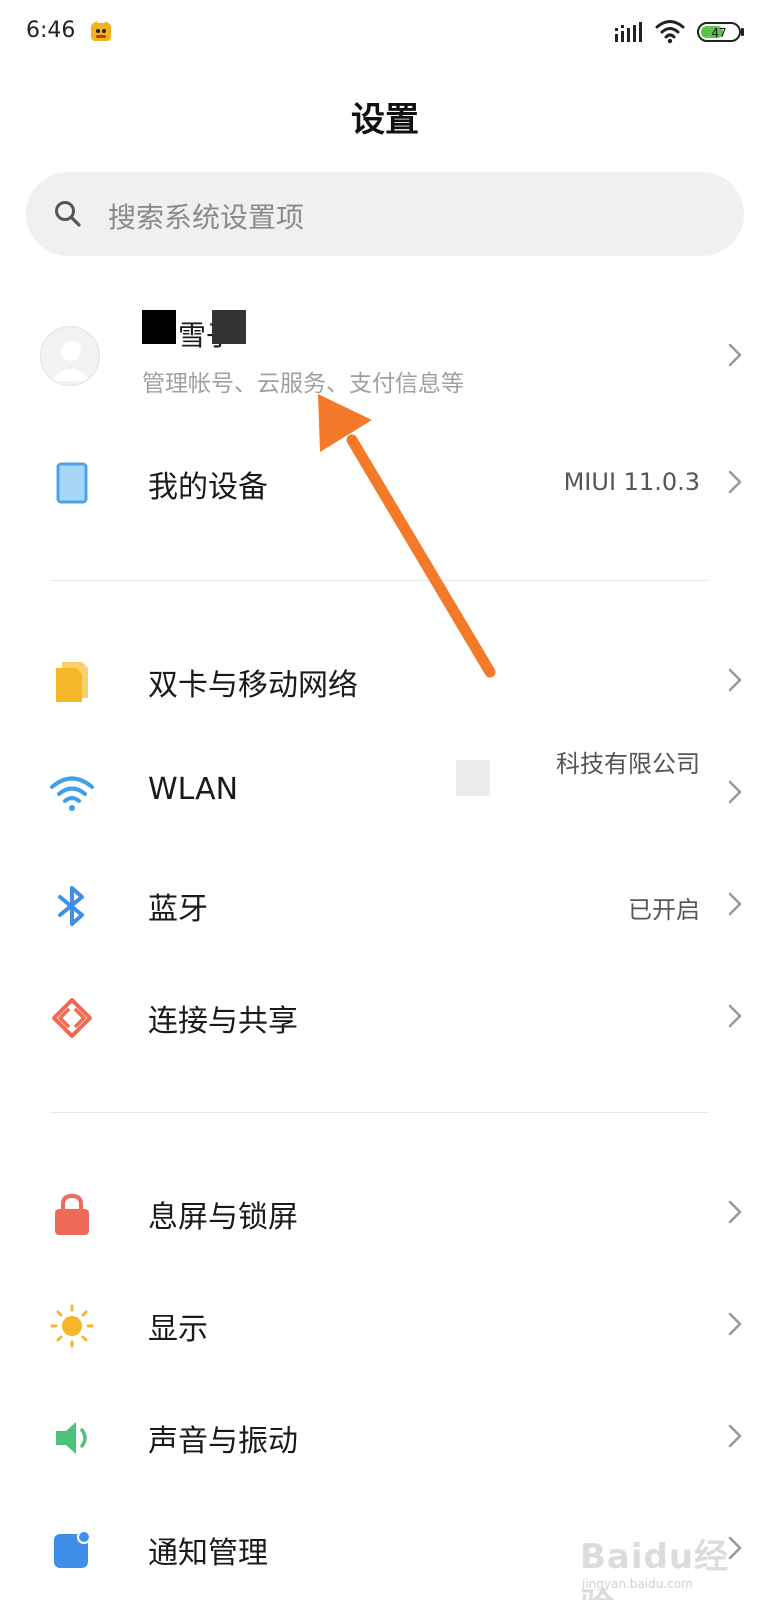 This screenshot has height=1600, width=770. What do you see at coordinates (385, 904) in the screenshot?
I see `settings-item-bluetooth: 蓝牙 已开启` at bounding box center [385, 904].